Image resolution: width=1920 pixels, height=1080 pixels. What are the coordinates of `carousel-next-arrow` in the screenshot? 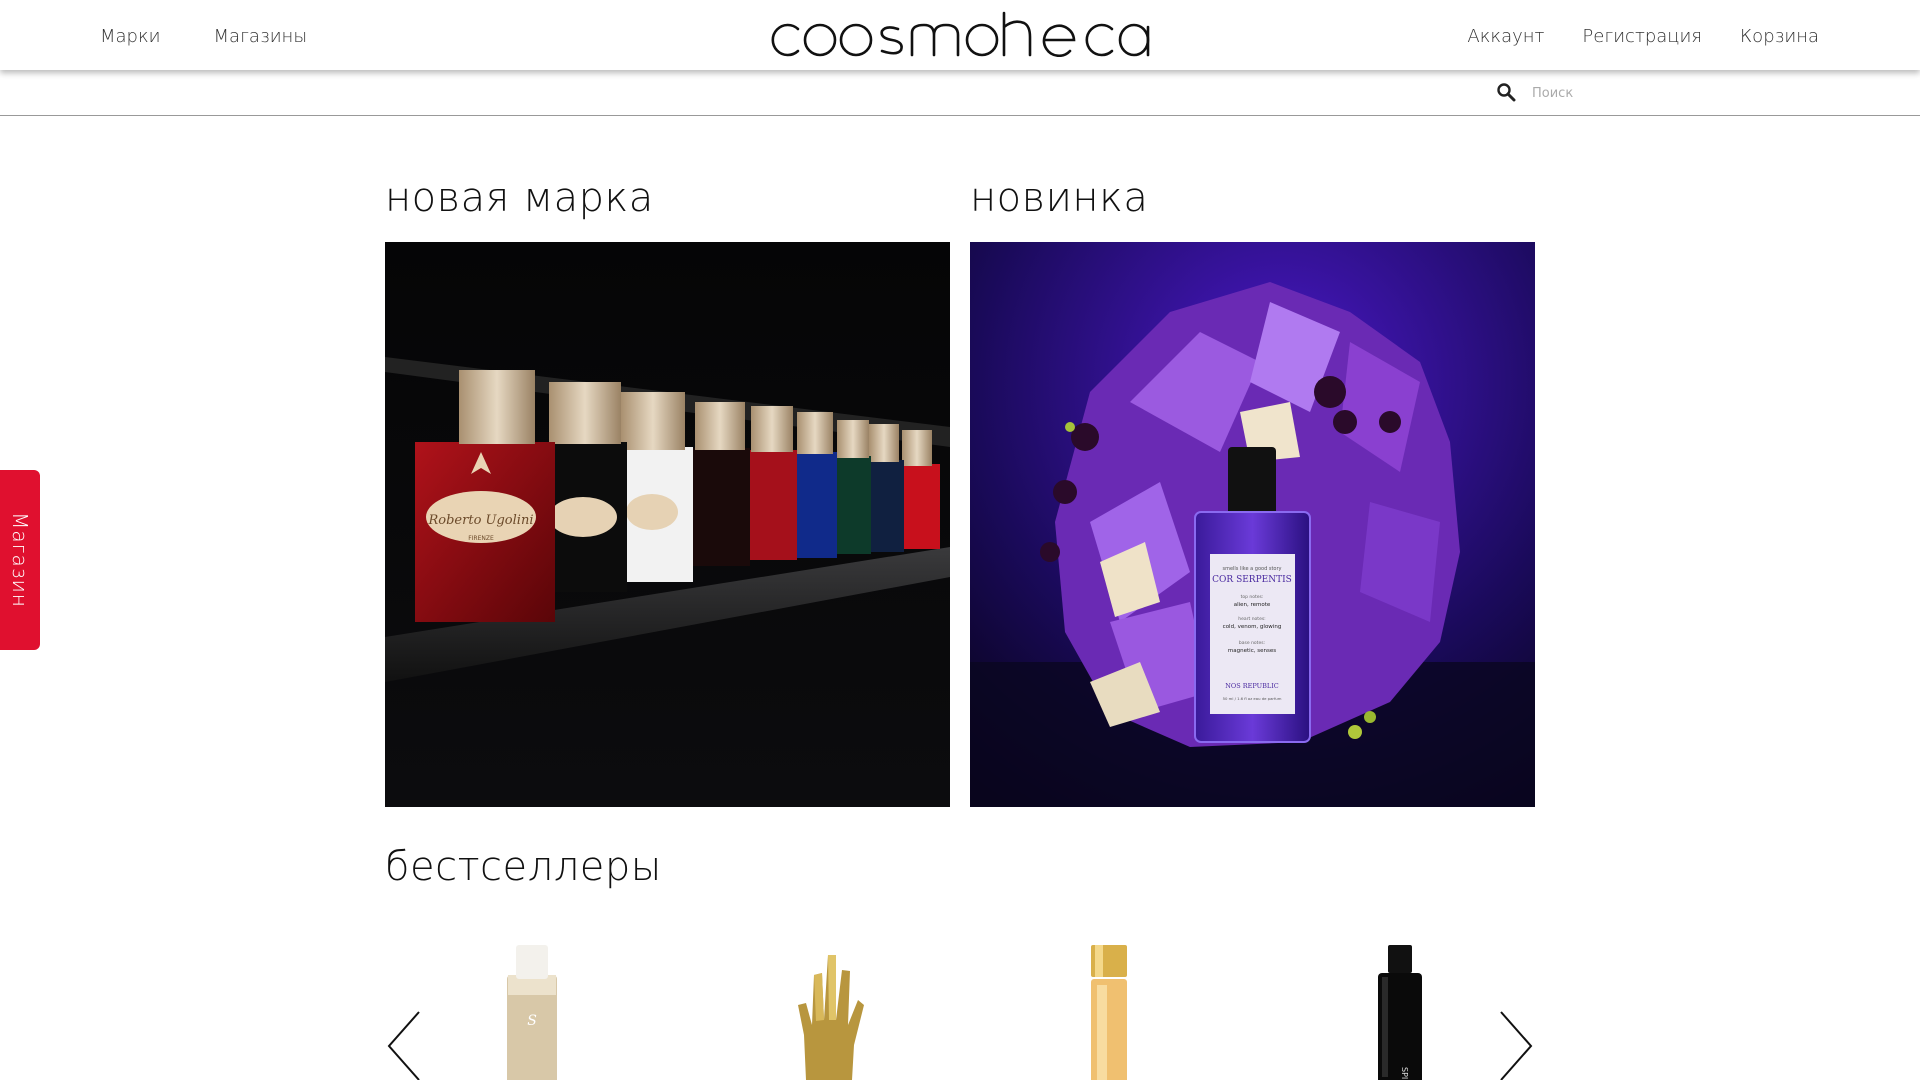 It's located at (1515, 1045).